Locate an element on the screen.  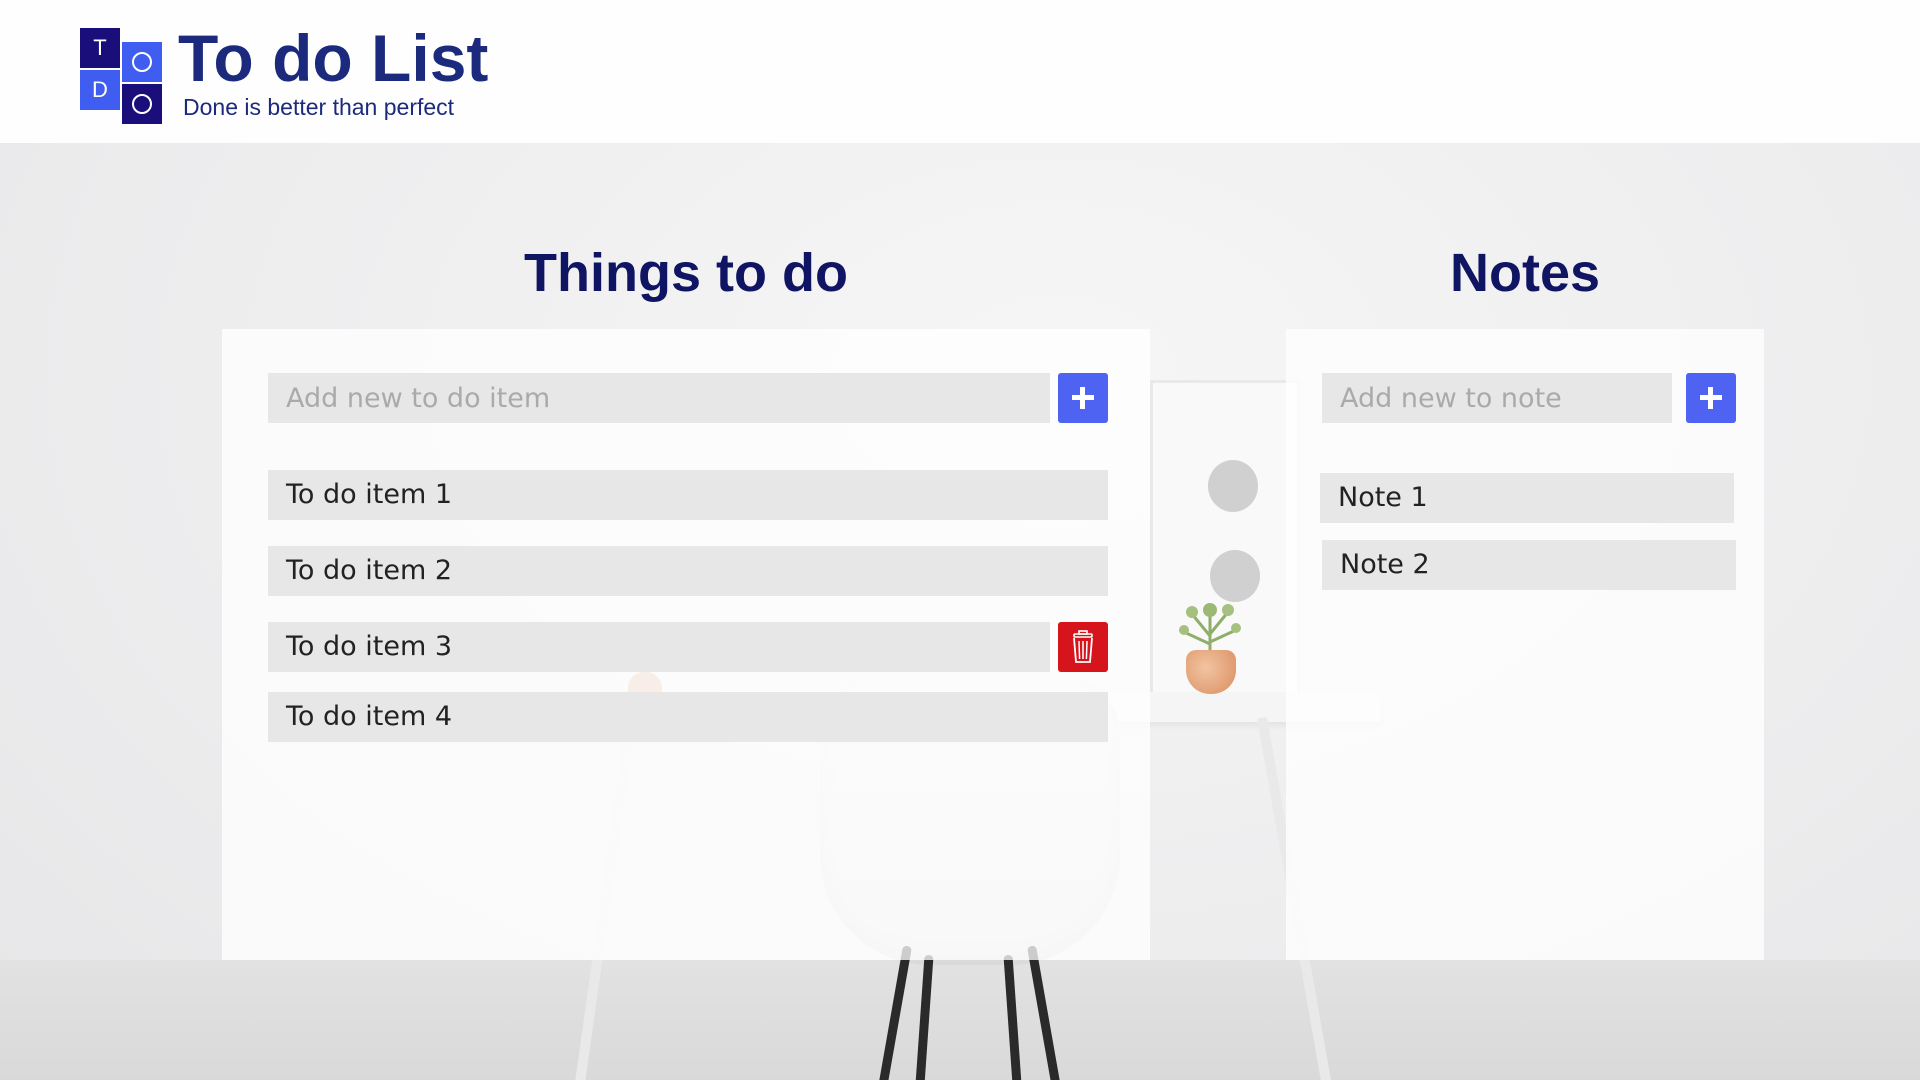
trash-icon is located at coordinates (1083, 646).